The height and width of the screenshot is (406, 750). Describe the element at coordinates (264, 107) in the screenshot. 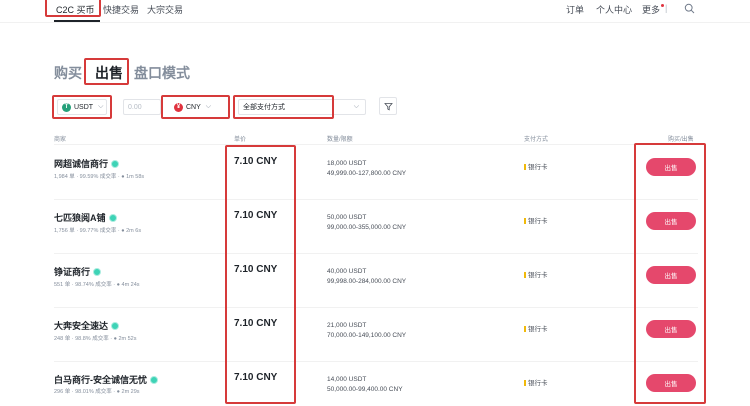

I see `payment-select-value: 全部支付方式` at that location.